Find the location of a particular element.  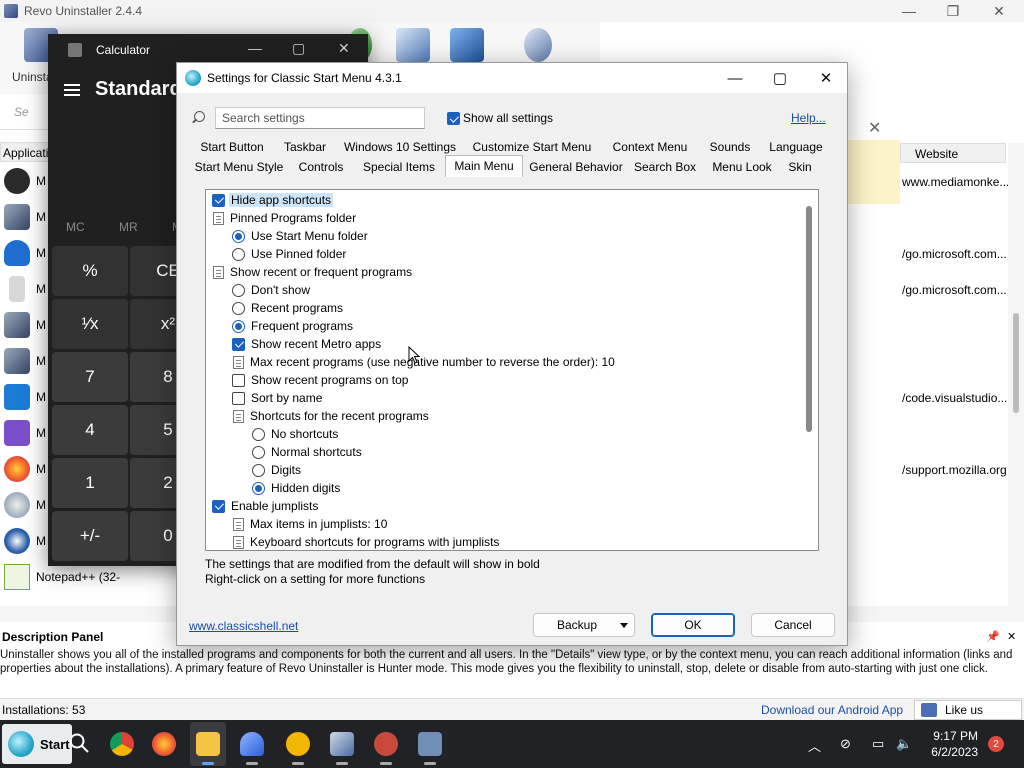

ok-button: OK is located at coordinates (693, 625).